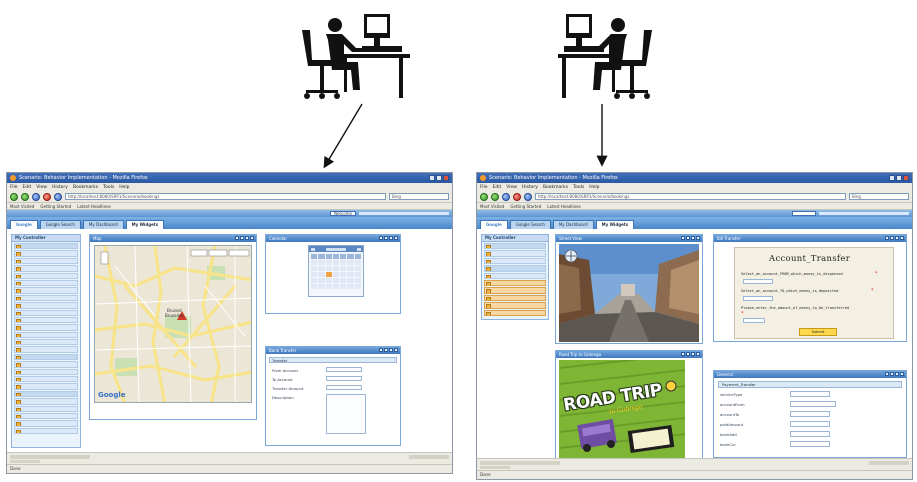 The width and height of the screenshot is (917, 482). What do you see at coordinates (758, 298) in the screenshot?
I see `to-account-dropdown` at bounding box center [758, 298].